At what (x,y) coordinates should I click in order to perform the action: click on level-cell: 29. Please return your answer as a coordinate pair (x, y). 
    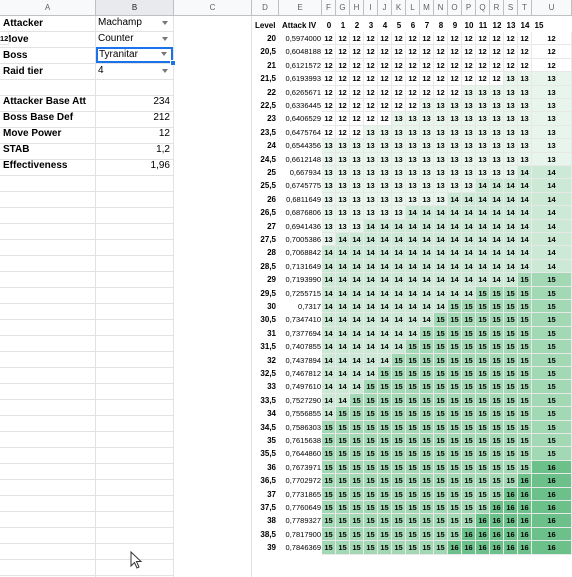
    Looking at the image, I should click on (264, 279).